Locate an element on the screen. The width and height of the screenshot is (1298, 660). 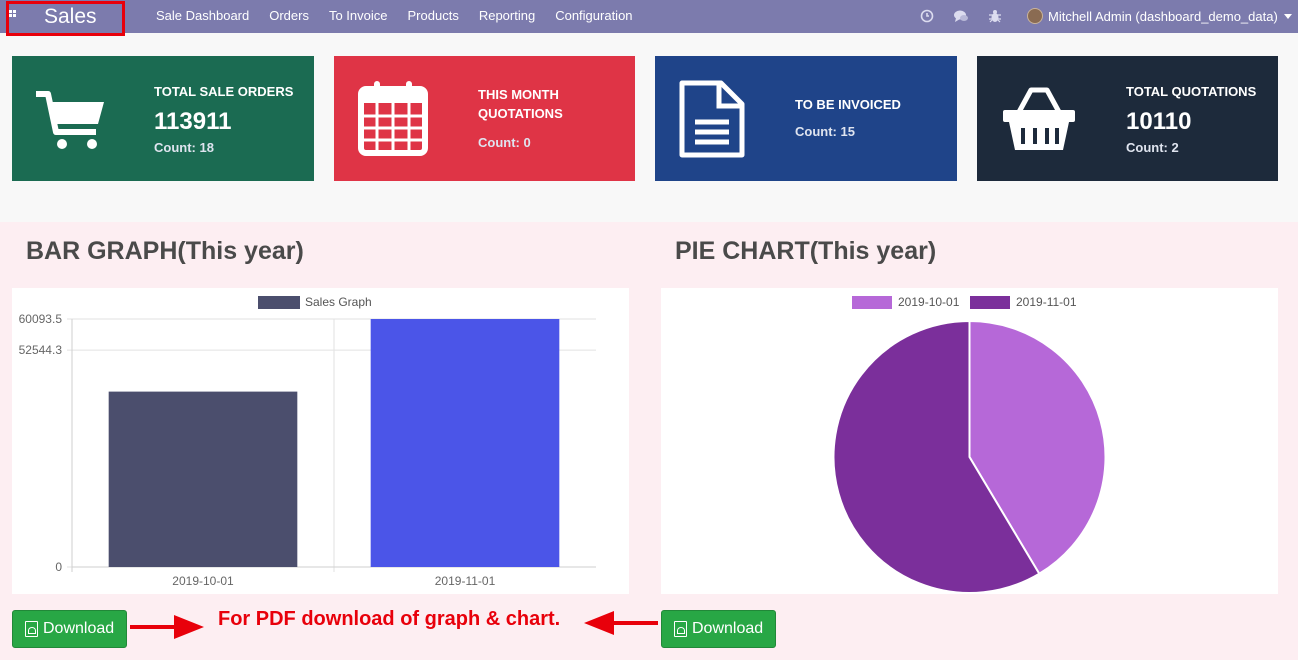
clock-icon is located at coordinates (927, 16).